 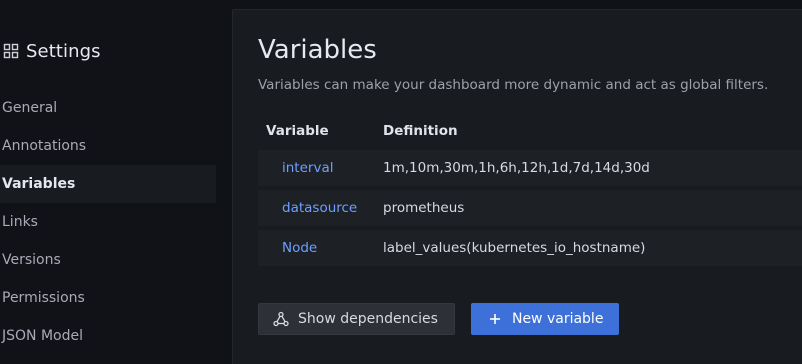 What do you see at coordinates (320, 168) in the screenshot?
I see `variable-name-link: interval` at bounding box center [320, 168].